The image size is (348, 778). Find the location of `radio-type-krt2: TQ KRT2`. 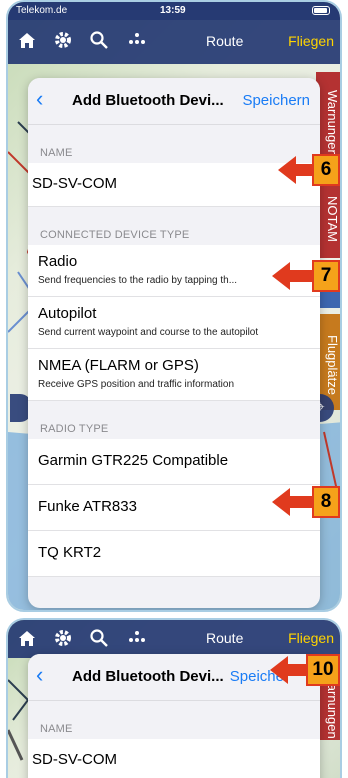

radio-type-krt2: TQ KRT2 is located at coordinates (174, 554).